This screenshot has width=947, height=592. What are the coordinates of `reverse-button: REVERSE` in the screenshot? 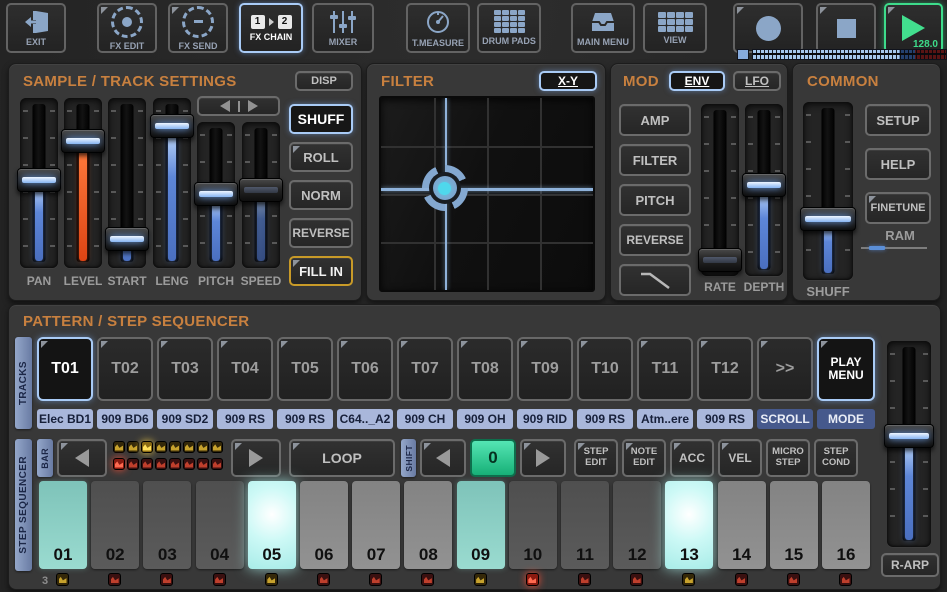 It's located at (321, 233).